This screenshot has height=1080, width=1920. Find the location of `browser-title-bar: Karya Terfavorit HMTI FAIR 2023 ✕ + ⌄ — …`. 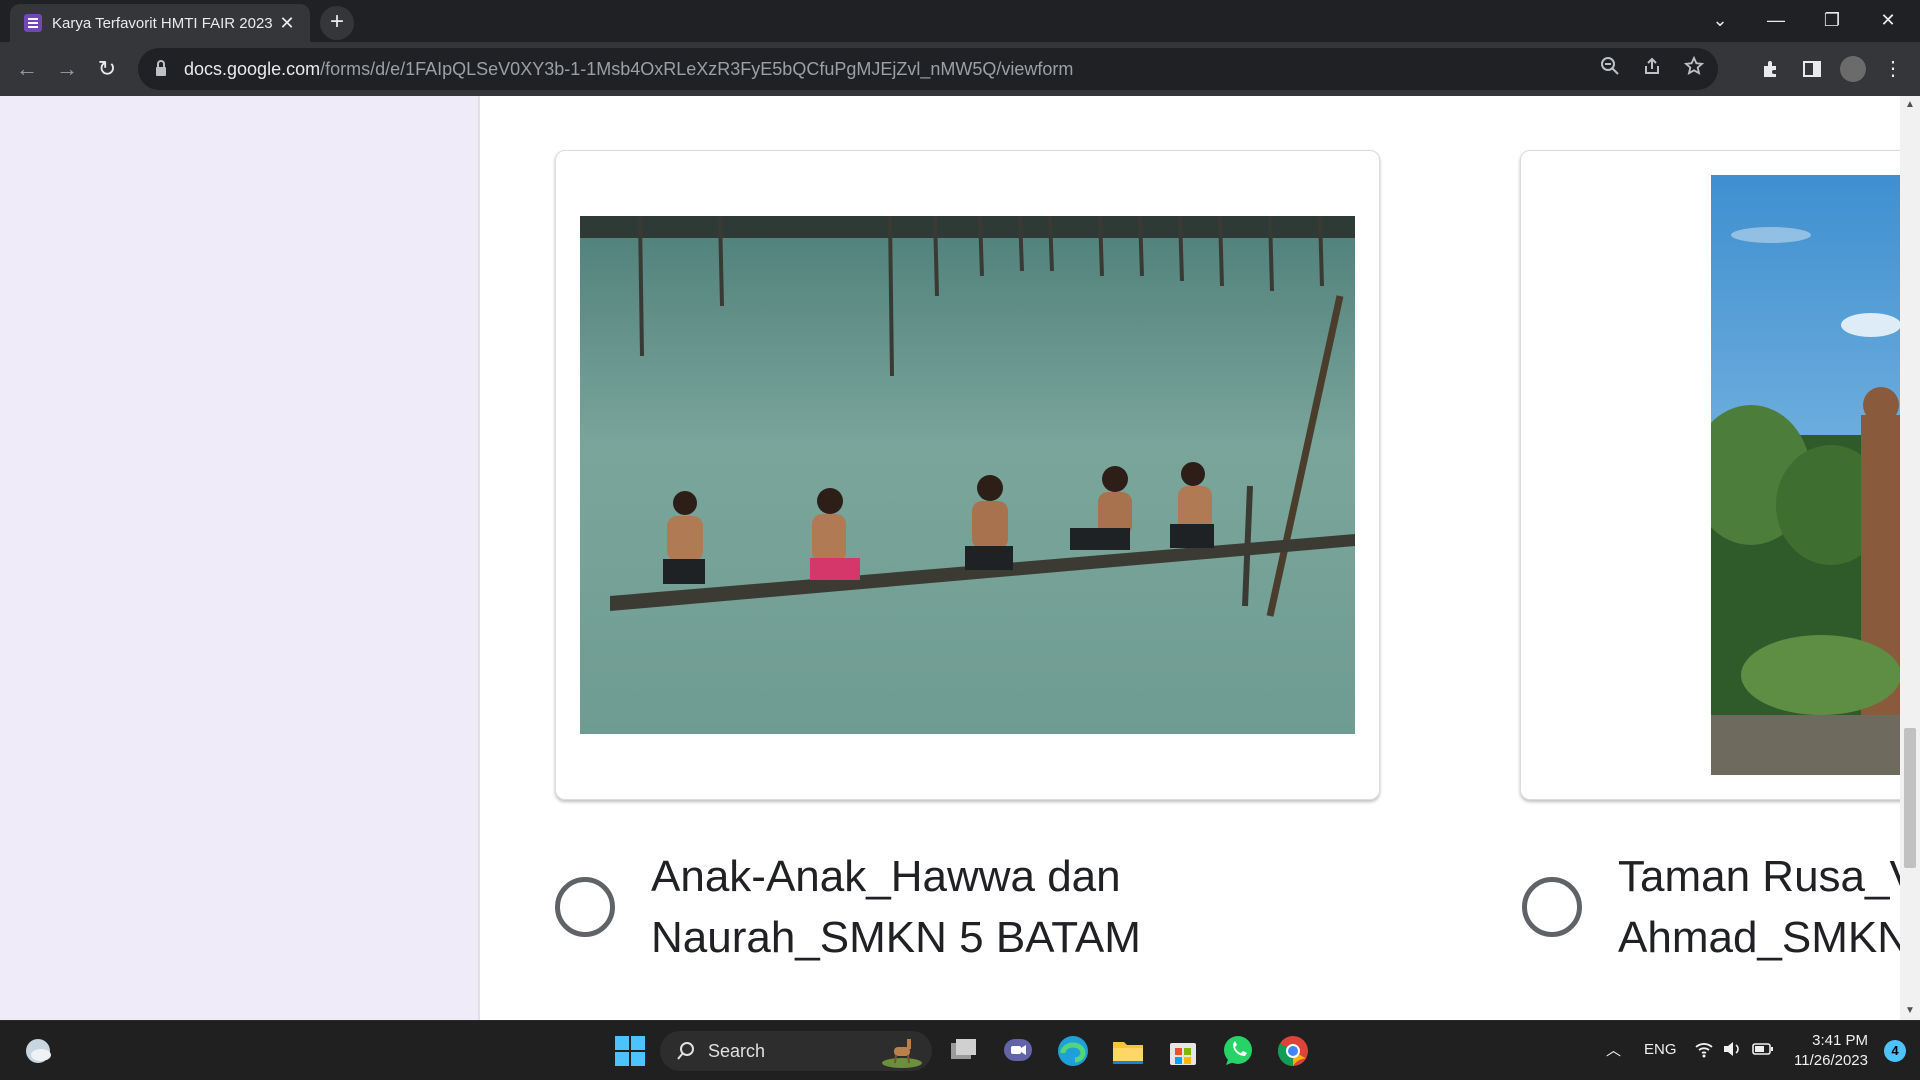

browser-title-bar: Karya Terfavorit HMTI FAIR 2023 ✕ + ⌄ — … is located at coordinates (960, 21).